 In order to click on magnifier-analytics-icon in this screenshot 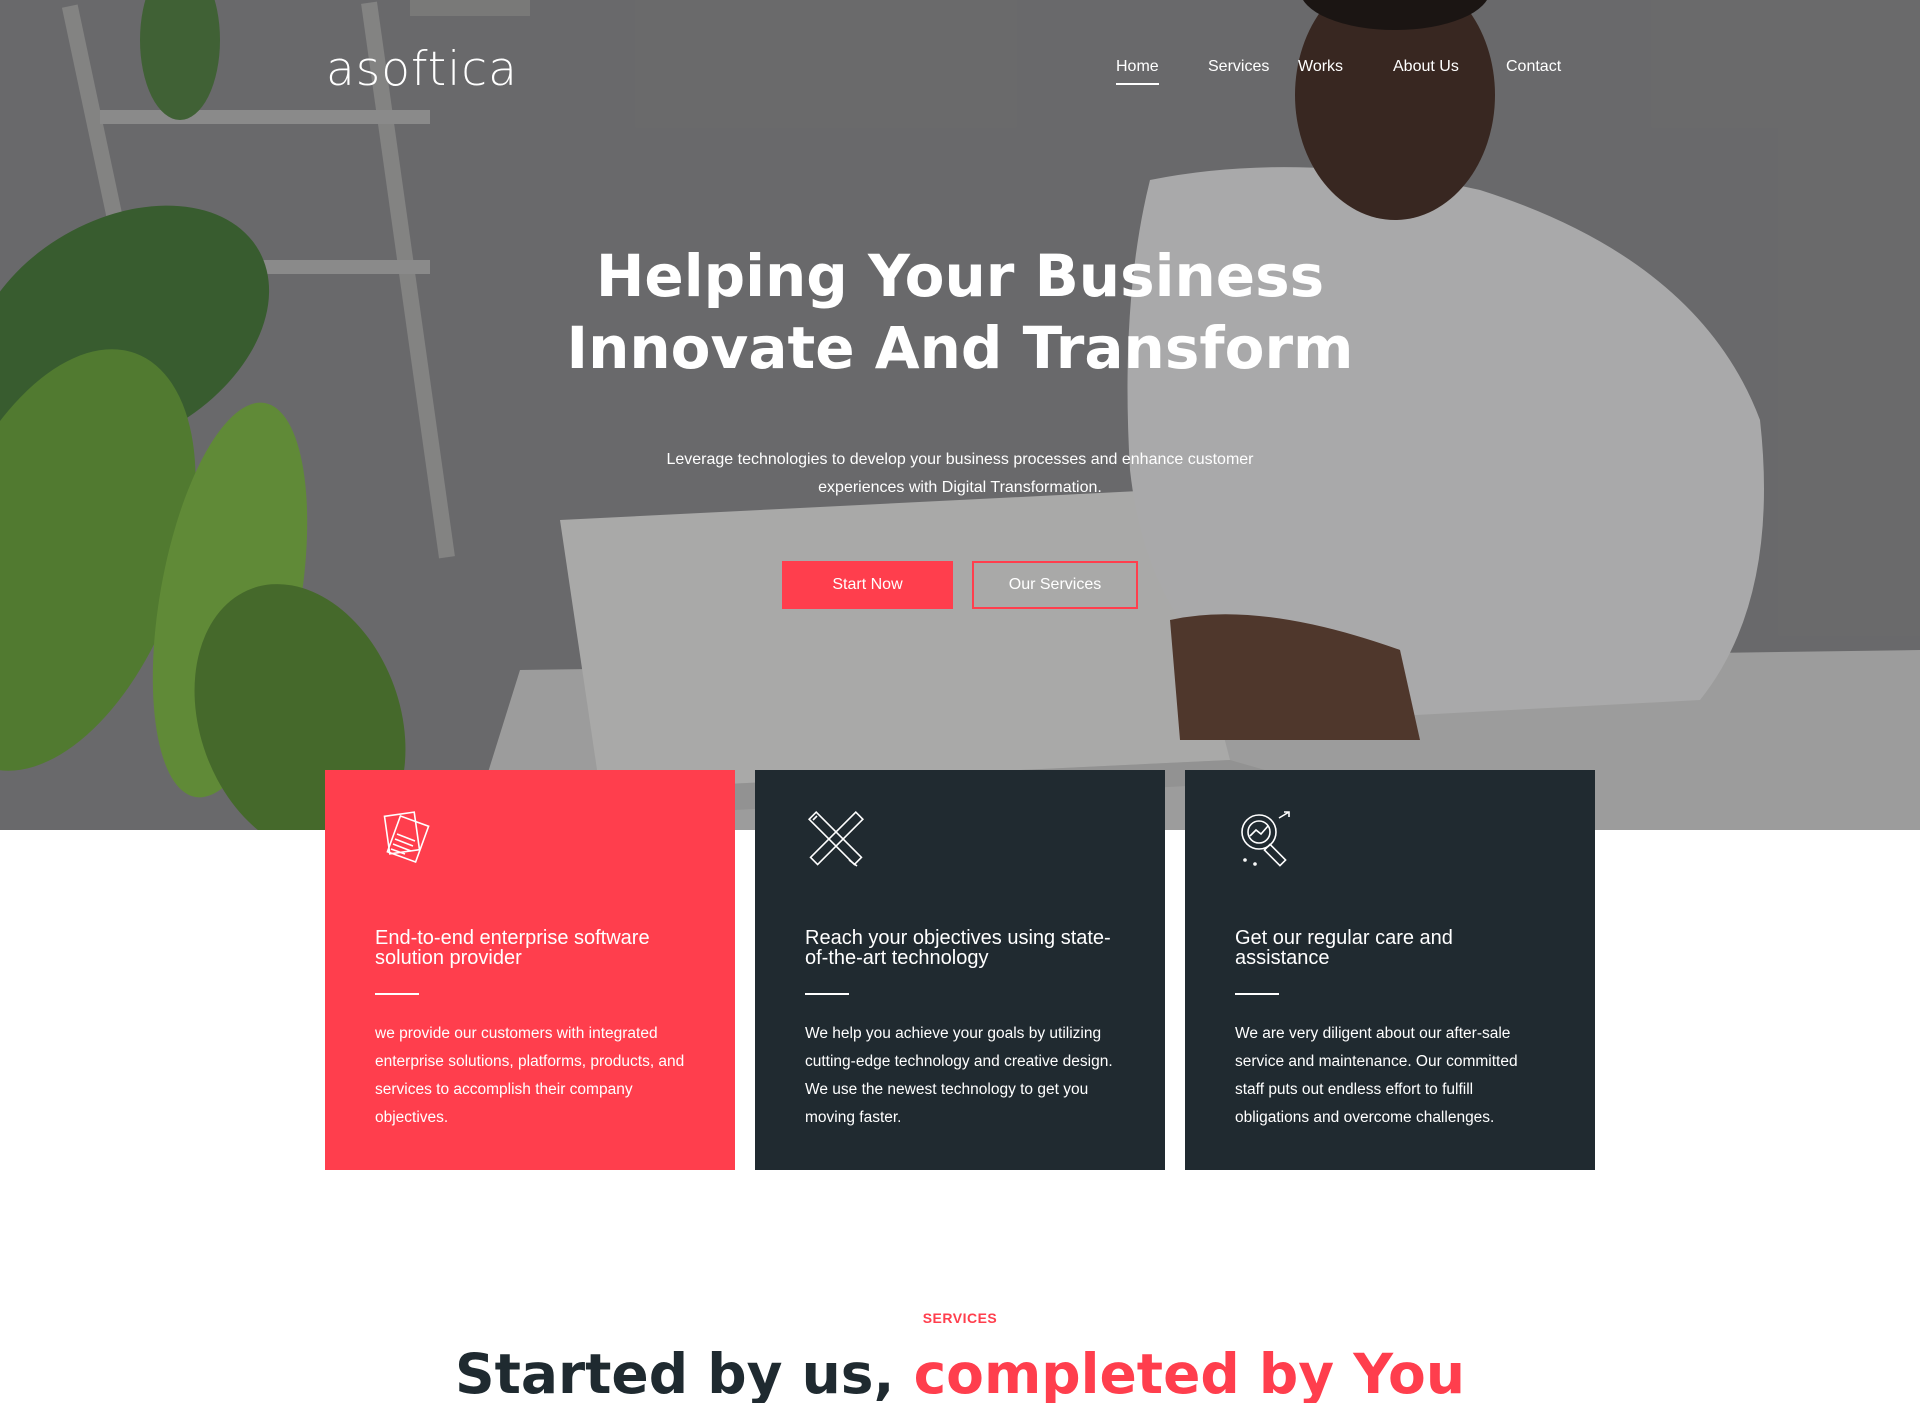, I will do `click(1265, 839)`.